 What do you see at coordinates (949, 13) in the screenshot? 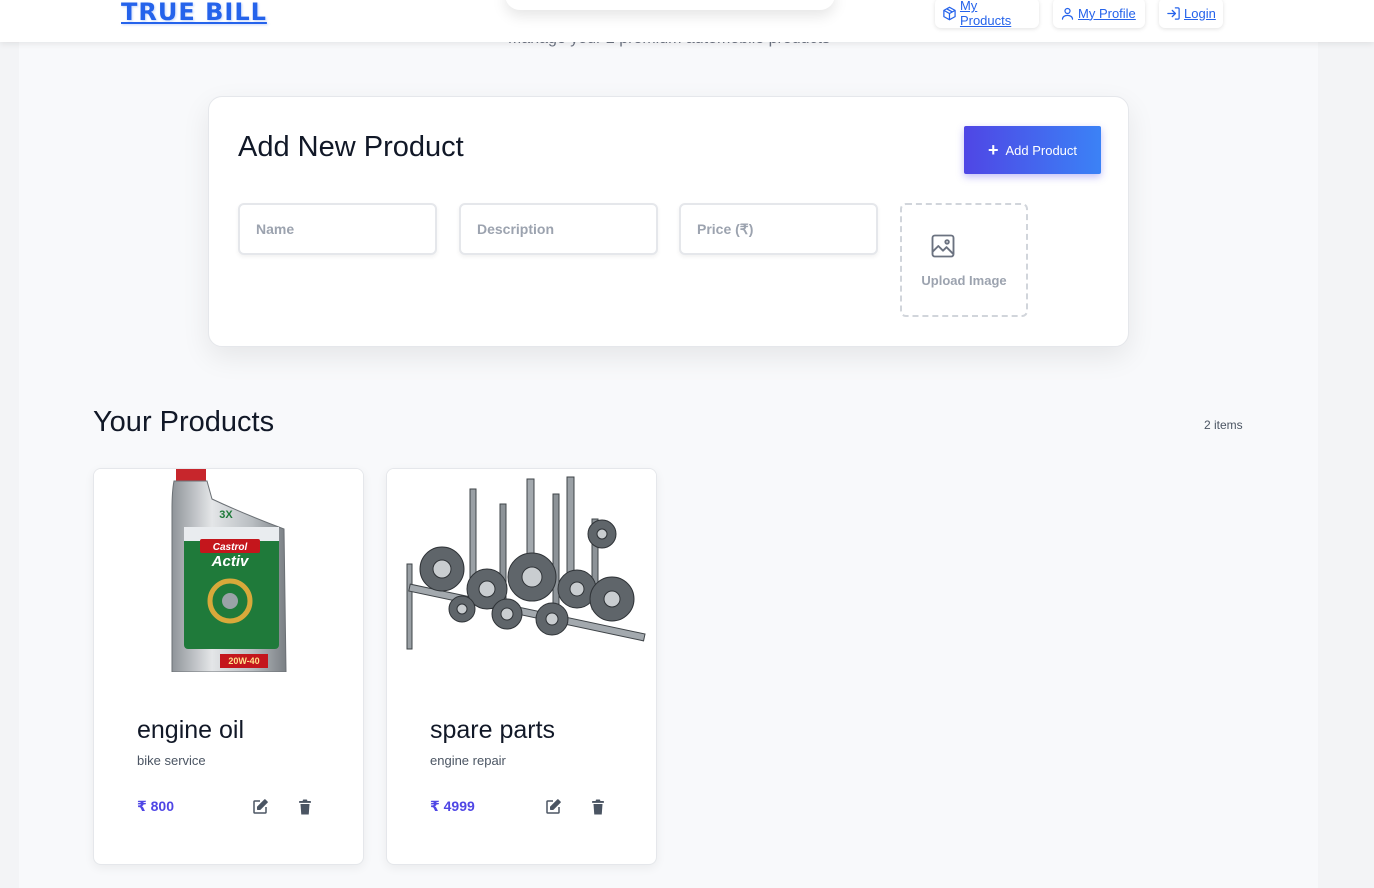
I see `box-icon` at bounding box center [949, 13].